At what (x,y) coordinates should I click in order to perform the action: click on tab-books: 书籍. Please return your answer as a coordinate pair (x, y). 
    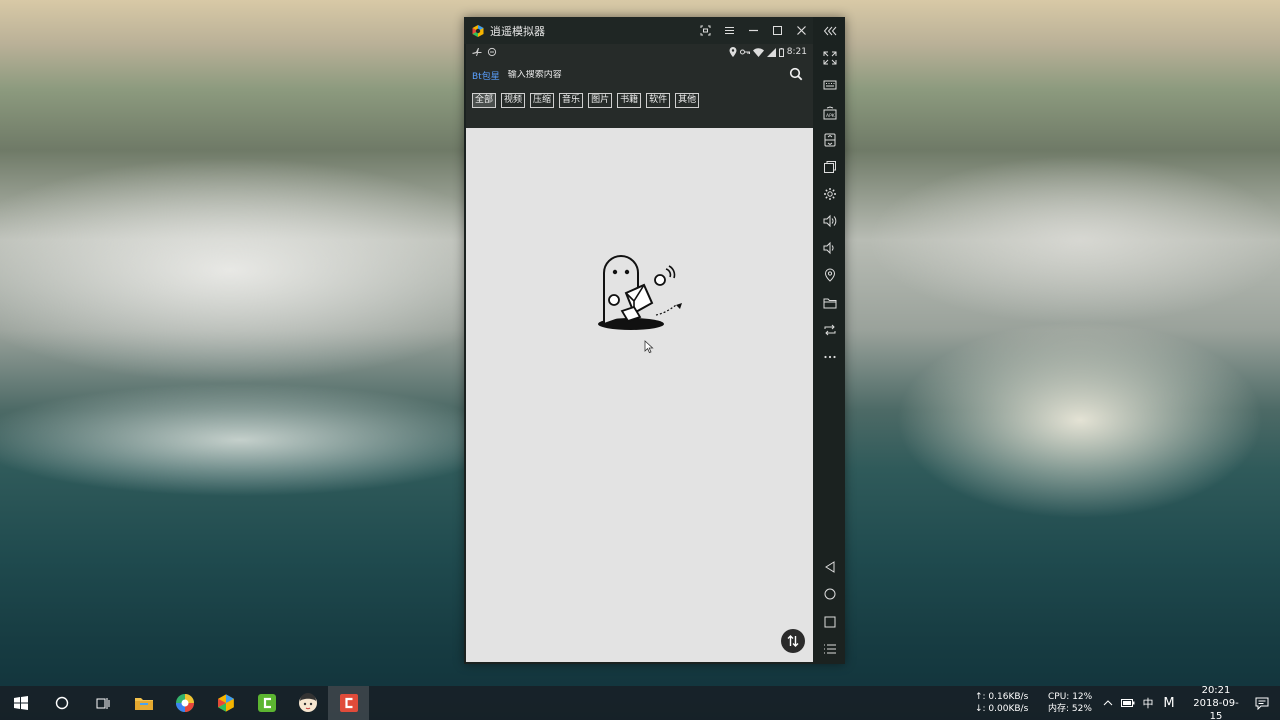
    Looking at the image, I should click on (629, 100).